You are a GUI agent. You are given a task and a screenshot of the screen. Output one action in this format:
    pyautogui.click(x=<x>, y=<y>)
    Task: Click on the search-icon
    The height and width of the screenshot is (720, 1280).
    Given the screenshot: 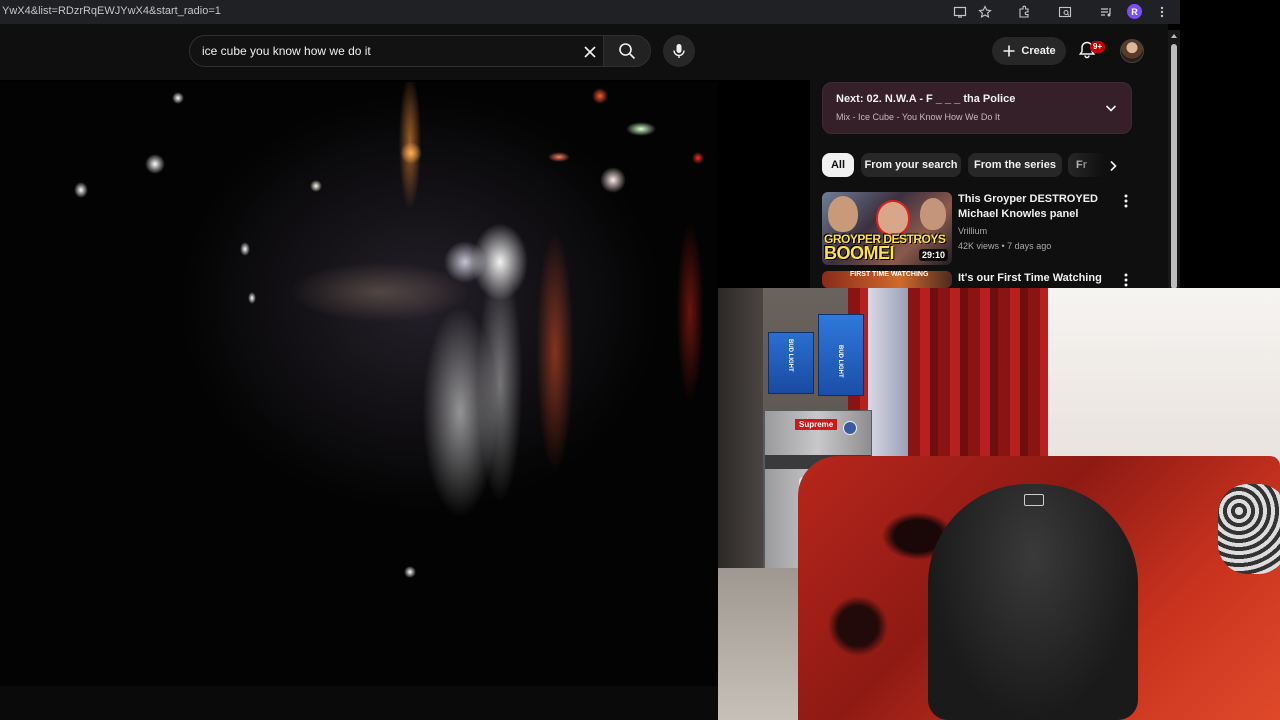 What is the action you would take?
    pyautogui.click(x=627, y=51)
    